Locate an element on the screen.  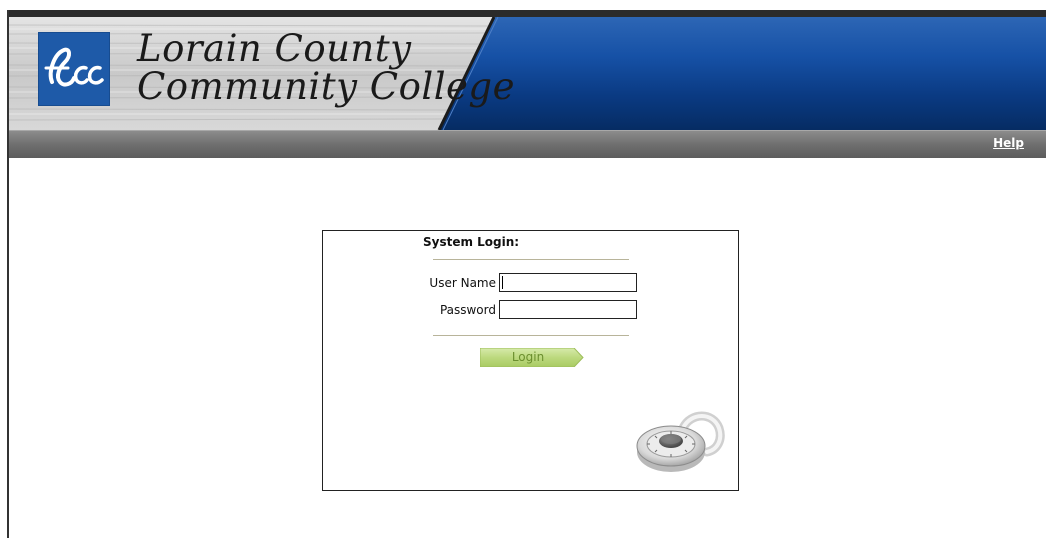
college-name: Lorain County Community College is located at coordinates (326, 68).